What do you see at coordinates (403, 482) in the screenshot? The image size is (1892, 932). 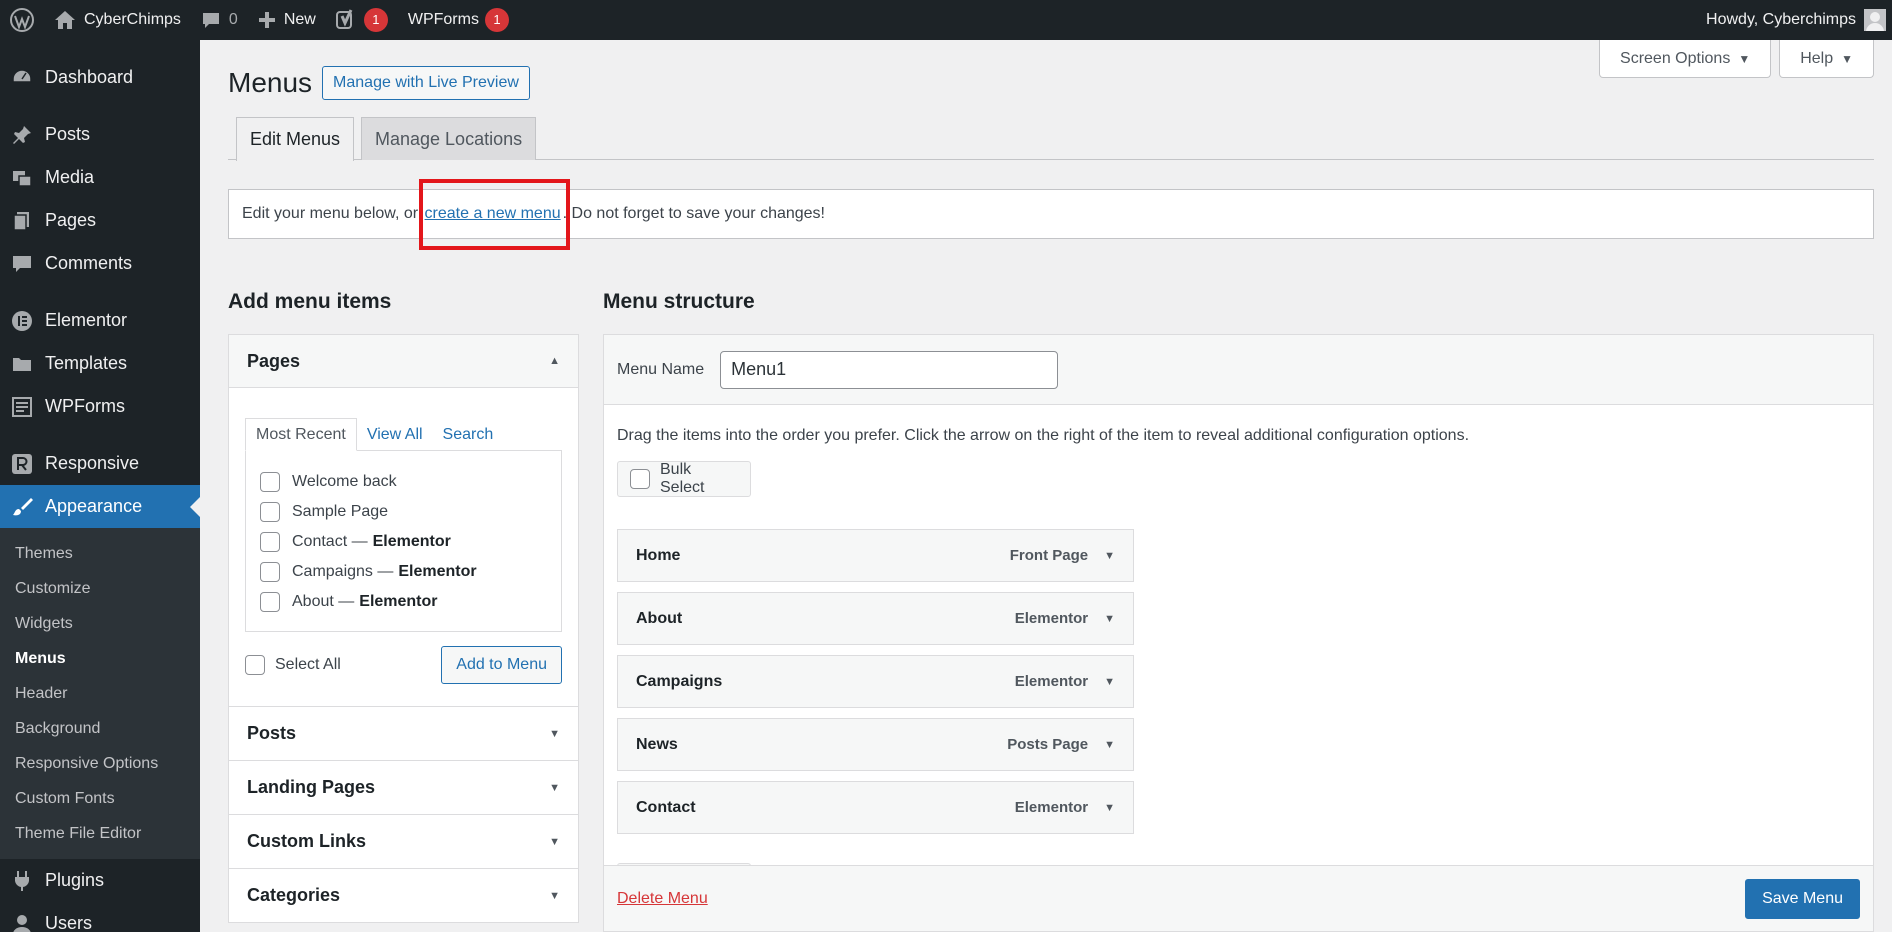 I see `list-item: Welcome back` at bounding box center [403, 482].